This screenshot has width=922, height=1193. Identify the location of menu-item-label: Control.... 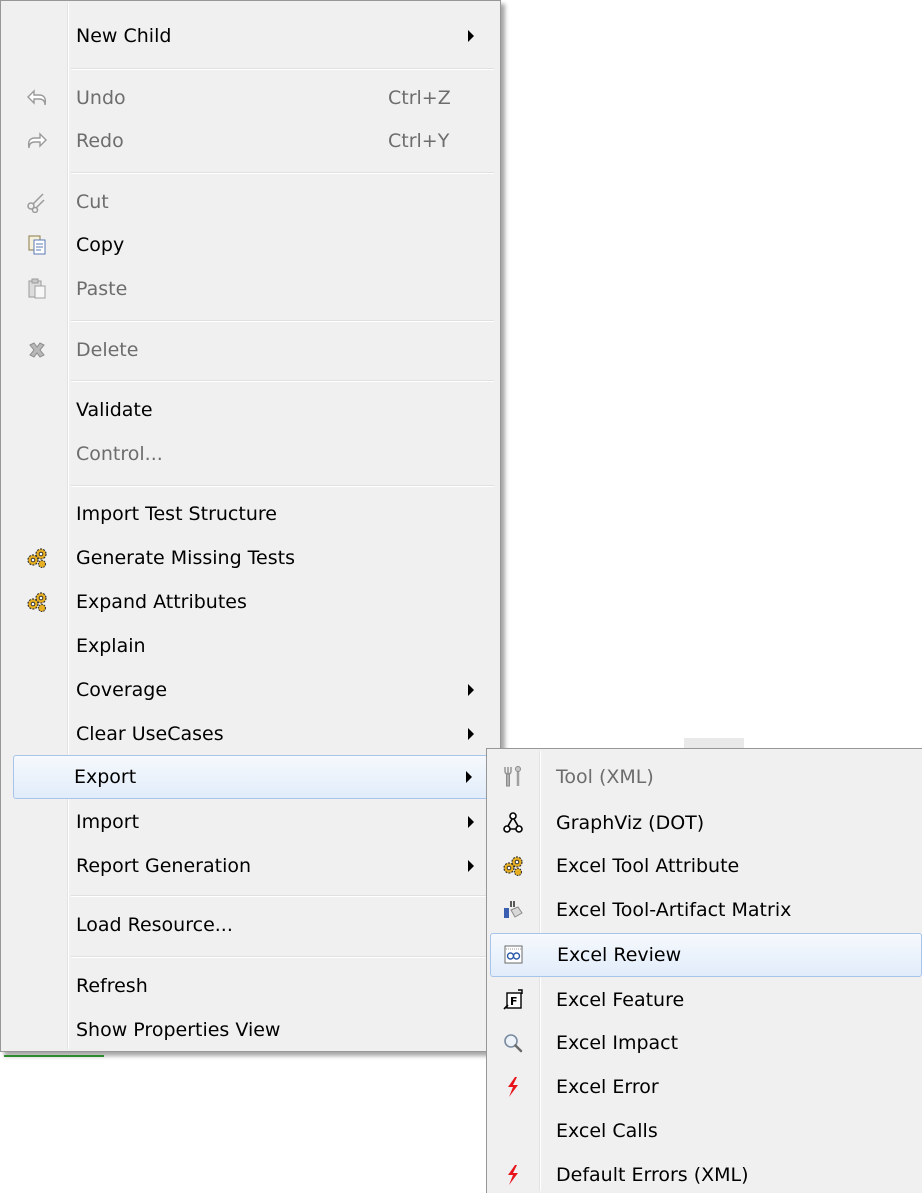
(119, 454).